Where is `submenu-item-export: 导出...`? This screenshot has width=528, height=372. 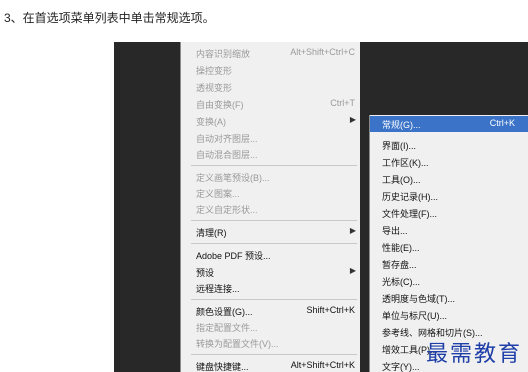 submenu-item-export: 导出... is located at coordinates (449, 230).